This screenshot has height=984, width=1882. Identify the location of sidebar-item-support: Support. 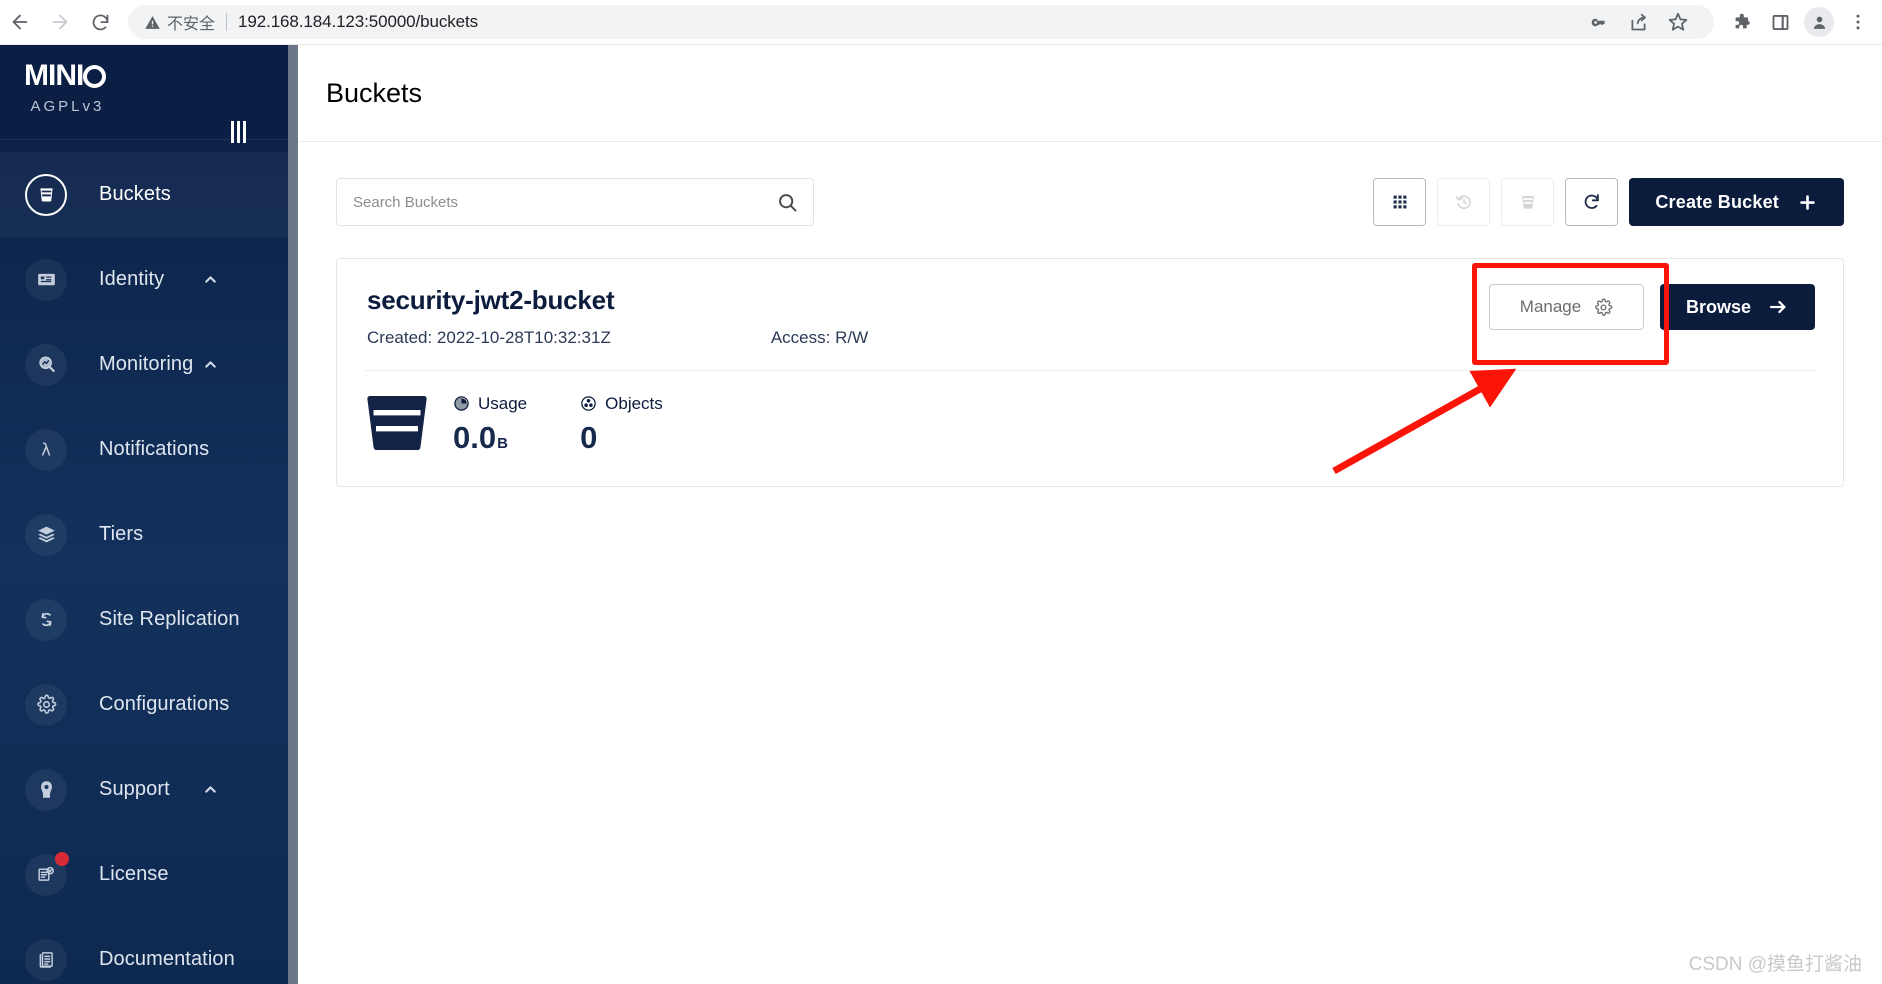
(149, 789).